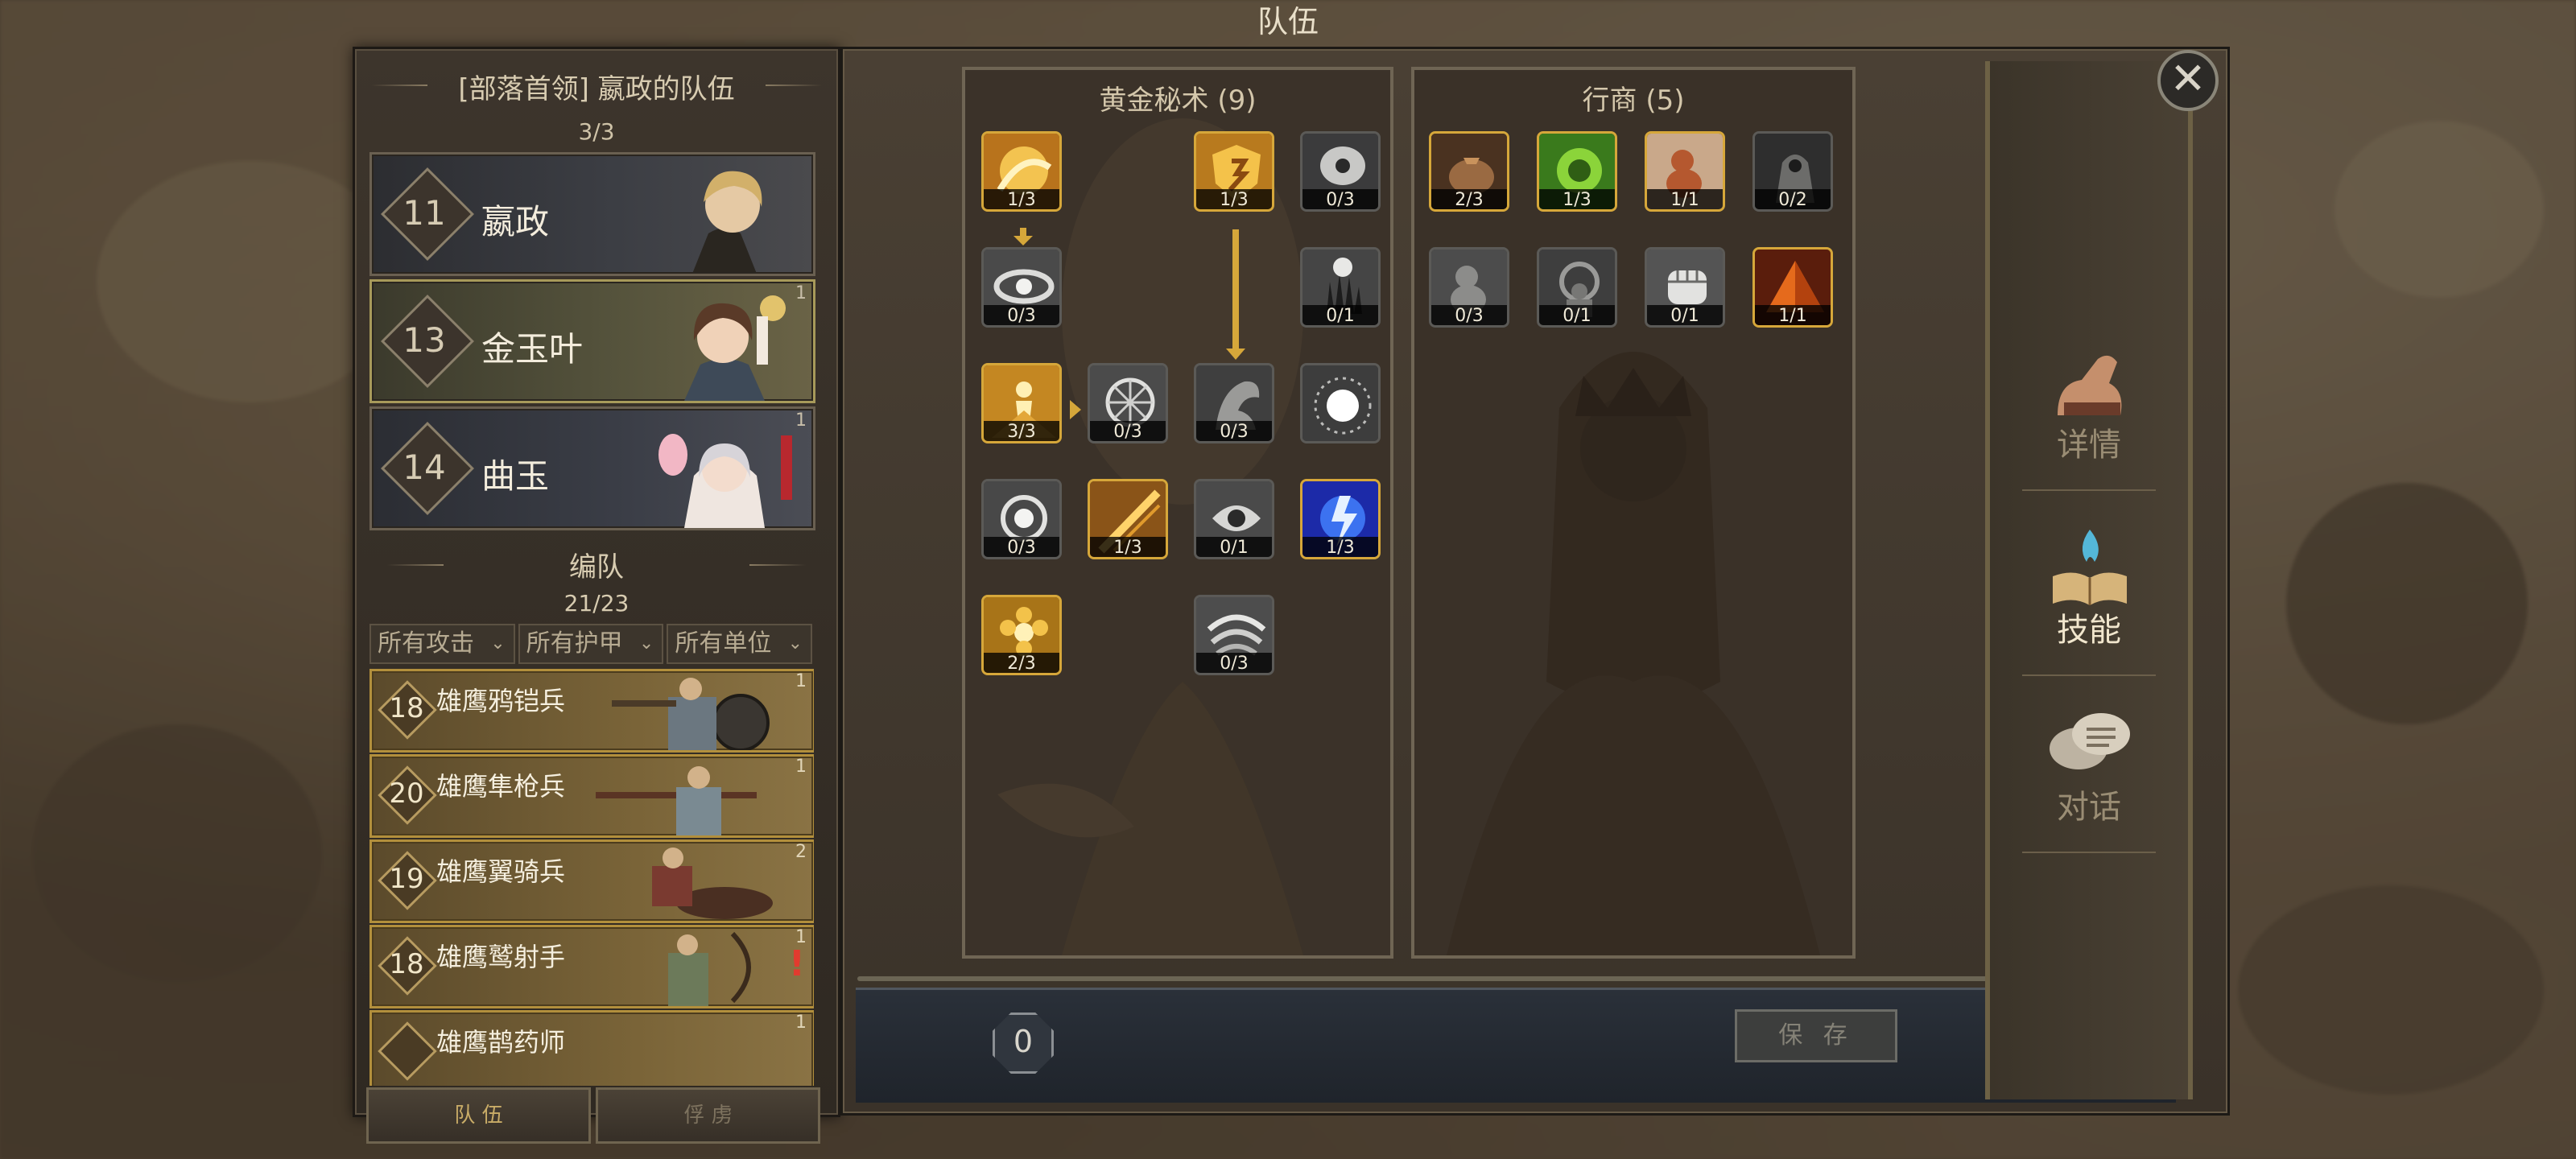  Describe the element at coordinates (1288, 21) in the screenshot. I see `window-title: 队伍` at that location.